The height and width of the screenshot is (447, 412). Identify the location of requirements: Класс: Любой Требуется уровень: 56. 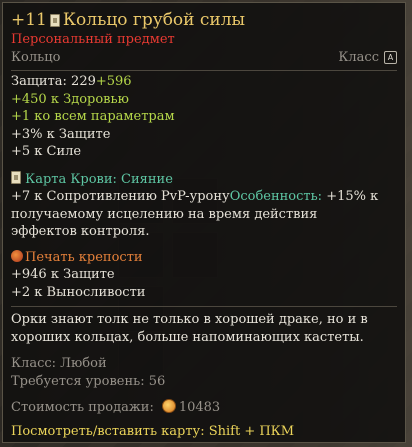
(204, 372).